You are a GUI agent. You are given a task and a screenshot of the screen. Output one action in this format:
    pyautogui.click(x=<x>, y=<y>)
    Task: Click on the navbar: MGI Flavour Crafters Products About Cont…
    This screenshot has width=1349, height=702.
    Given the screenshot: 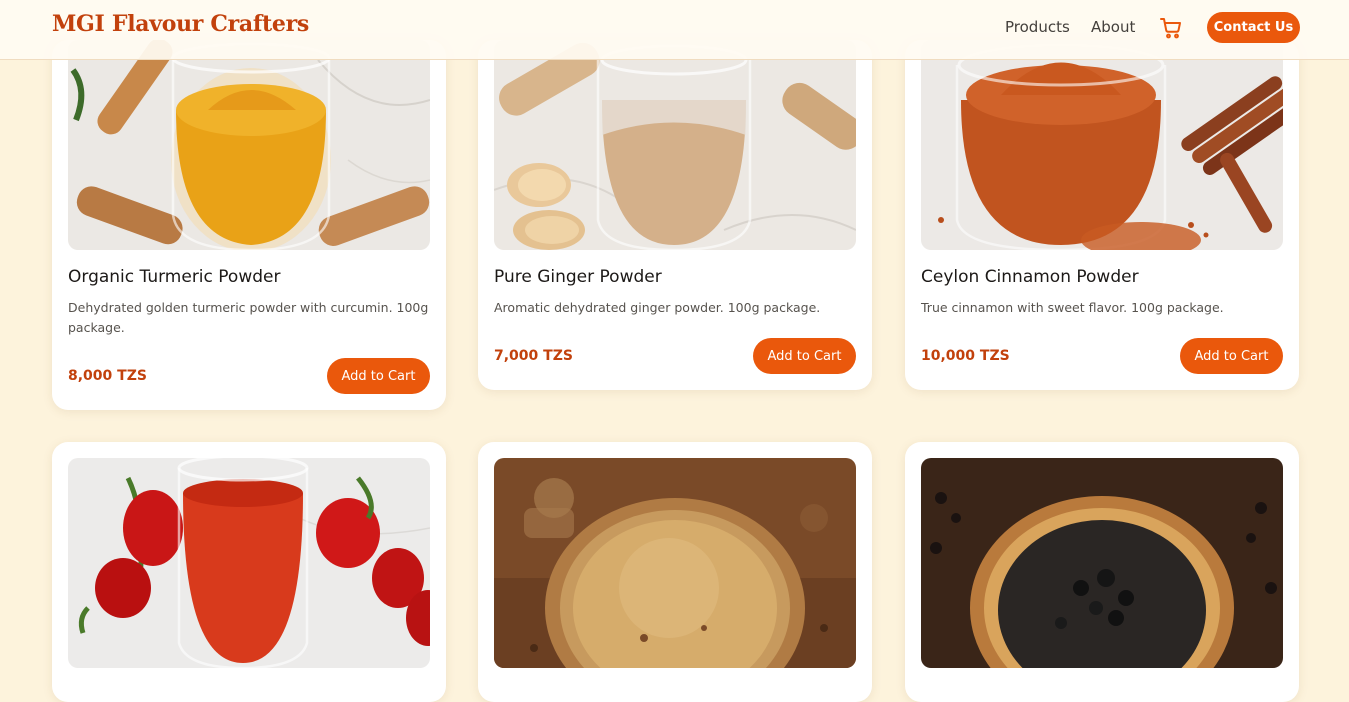 What is the action you would take?
    pyautogui.click(x=674, y=30)
    